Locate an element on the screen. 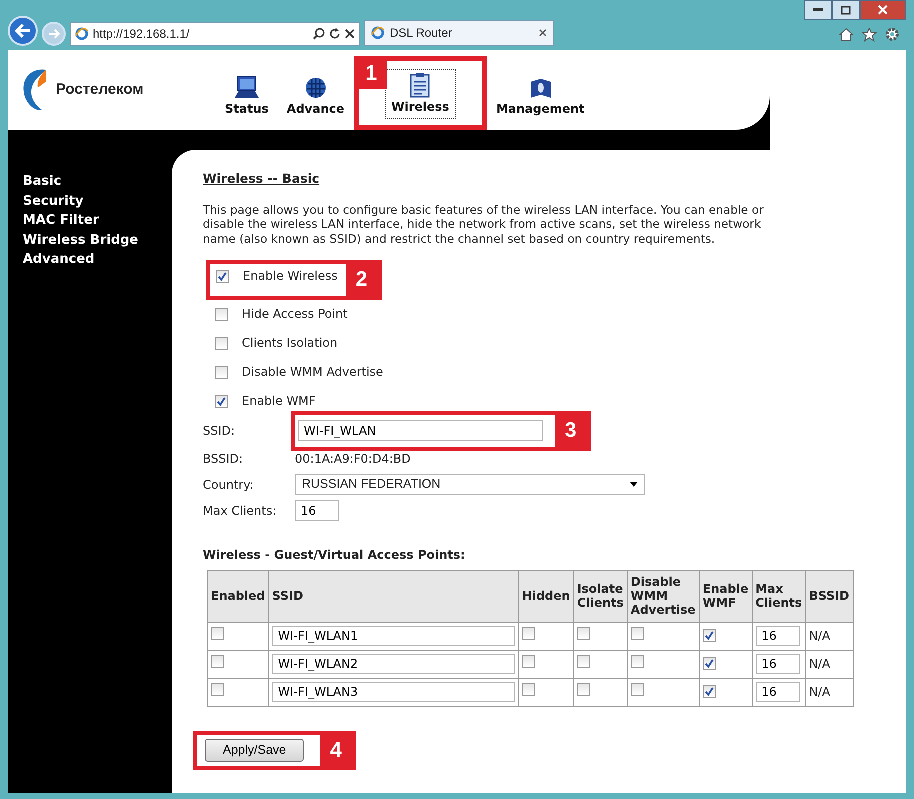  close-button is located at coordinates (883, 10).